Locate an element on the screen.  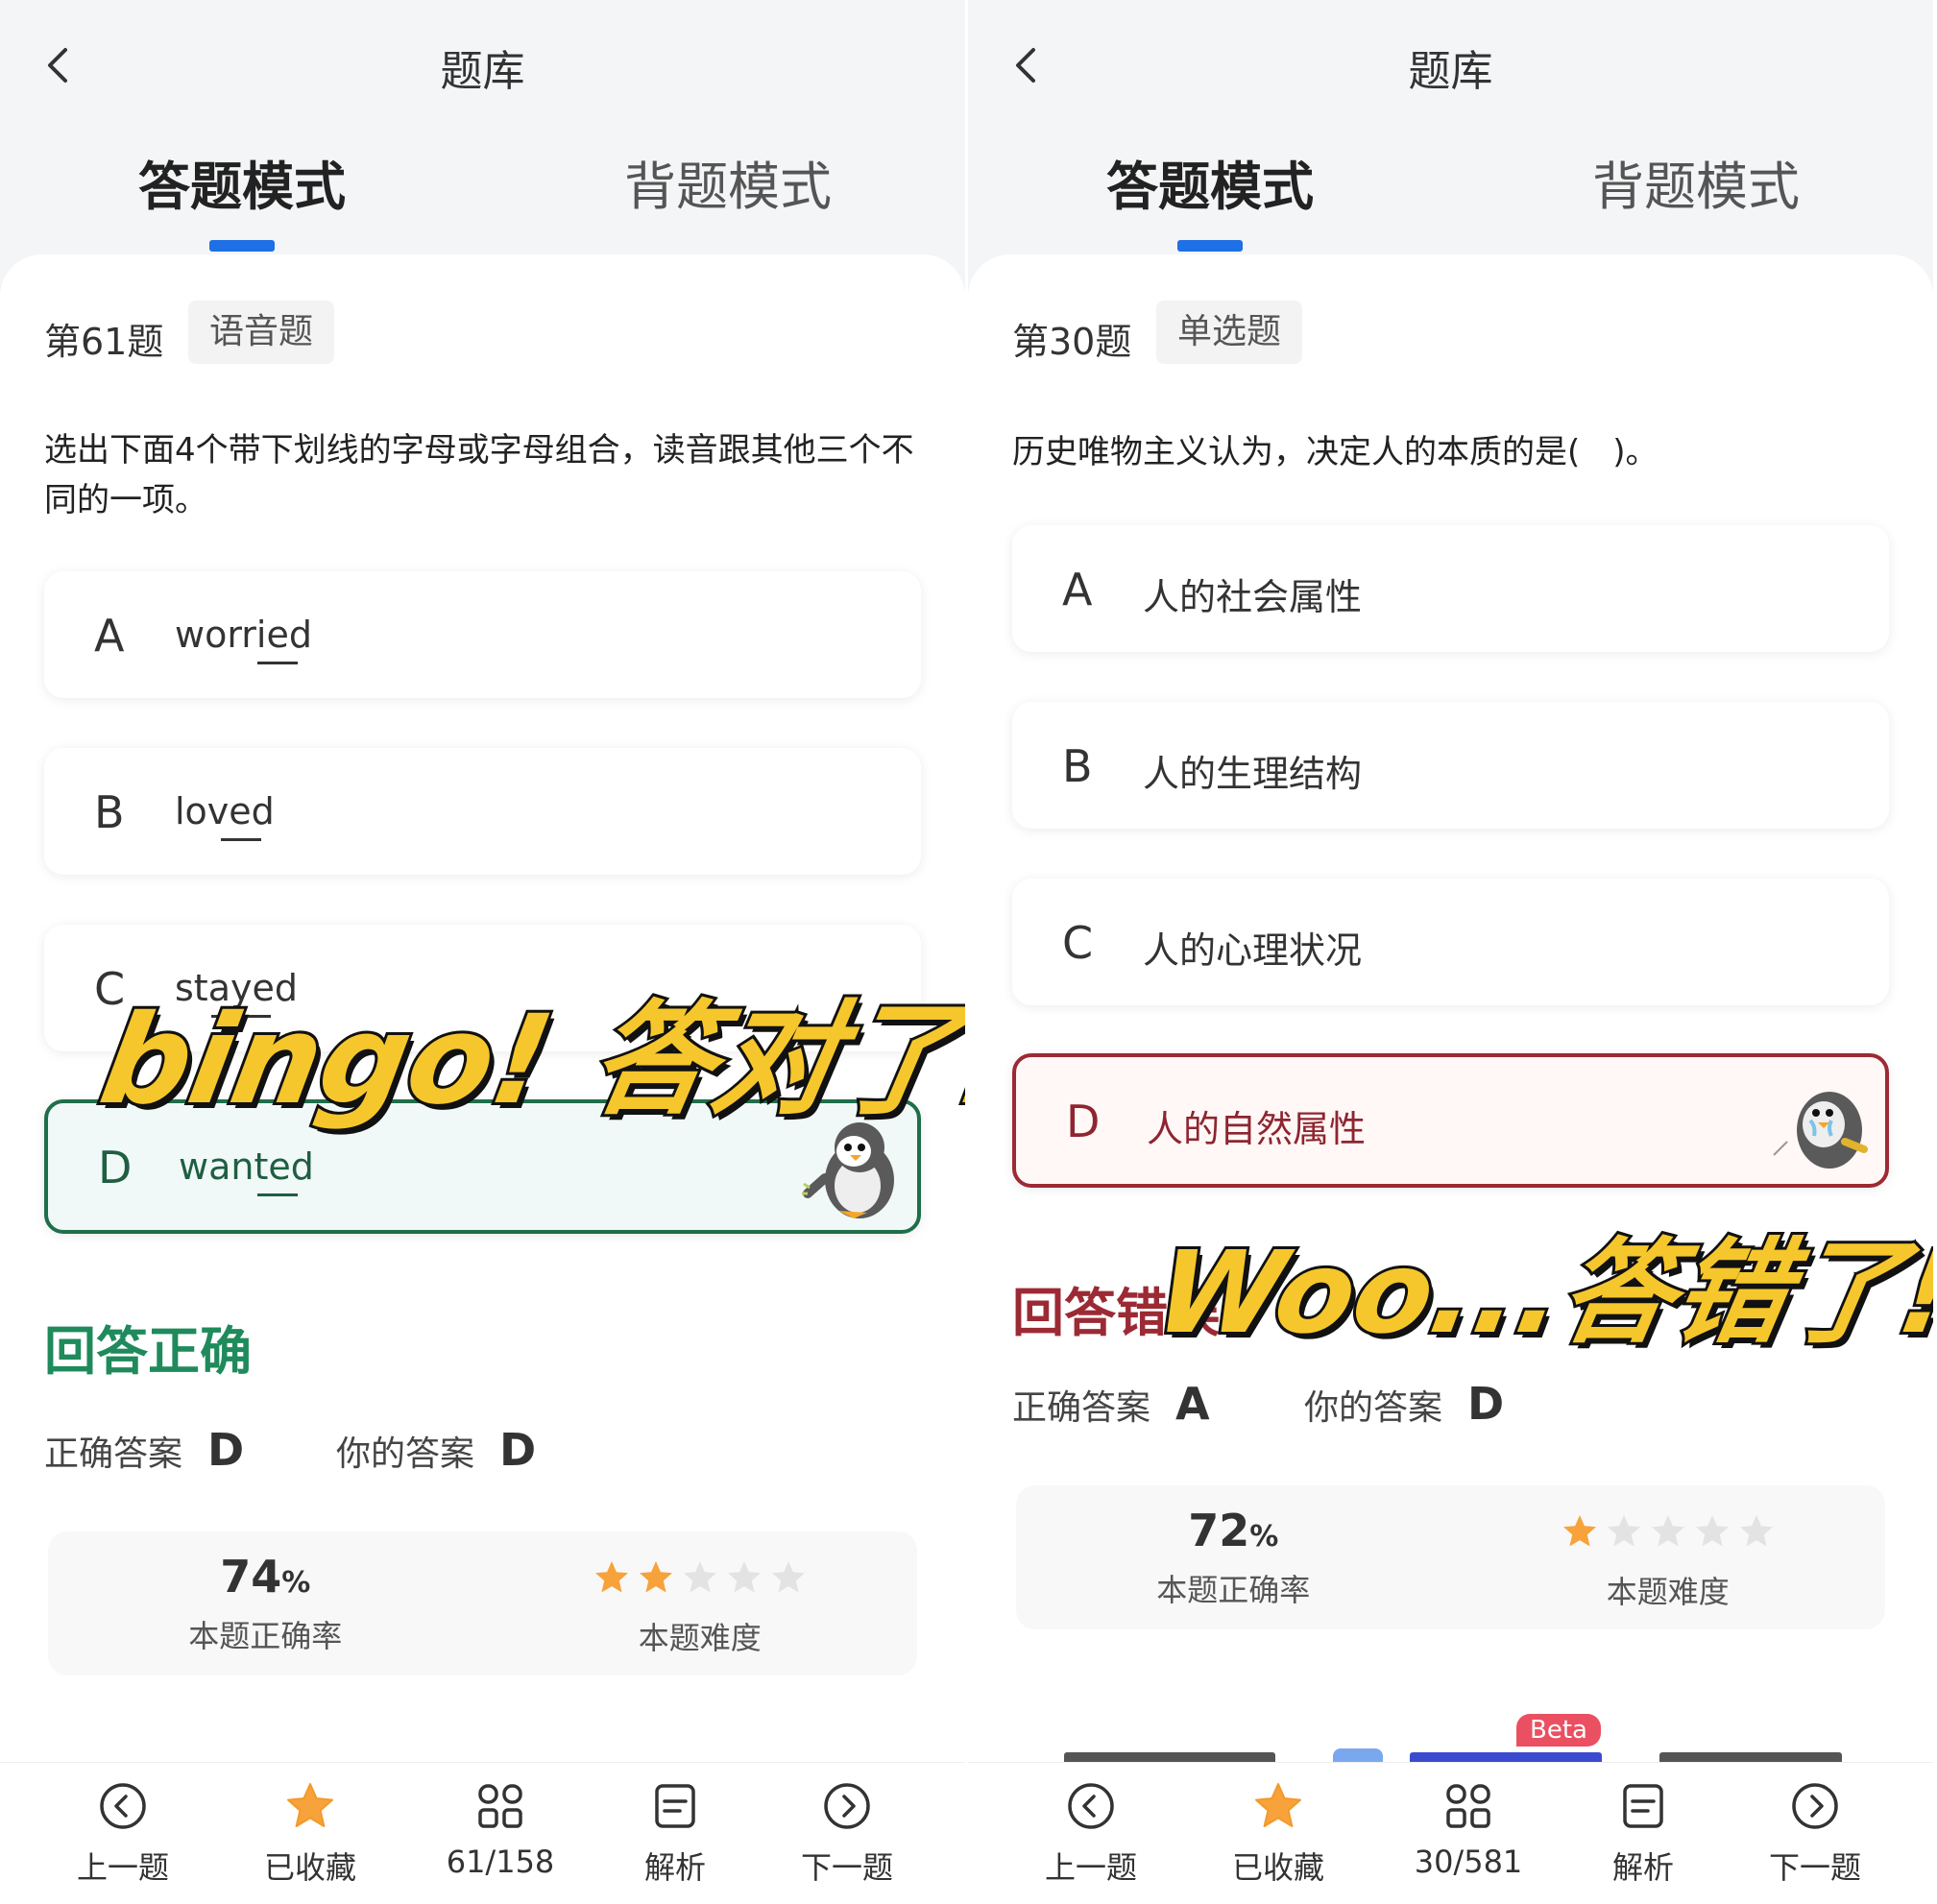
correct-answer-value: A is located at coordinates (1192, 1404).